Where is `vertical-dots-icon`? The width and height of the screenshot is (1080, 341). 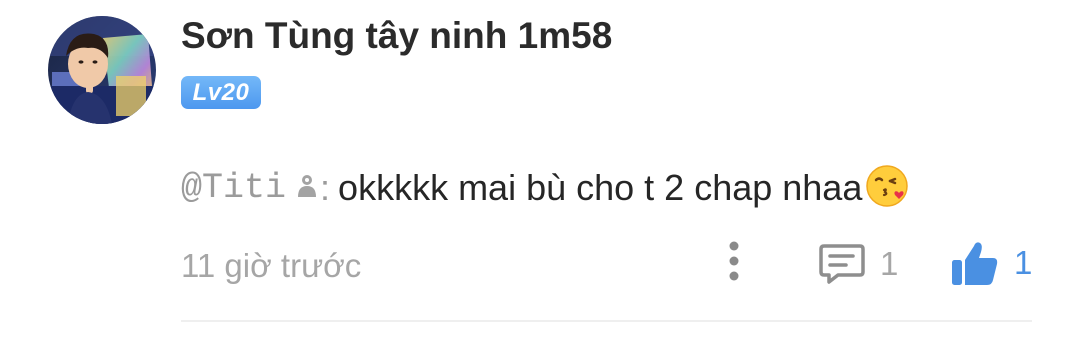
vertical-dots-icon is located at coordinates (734, 261).